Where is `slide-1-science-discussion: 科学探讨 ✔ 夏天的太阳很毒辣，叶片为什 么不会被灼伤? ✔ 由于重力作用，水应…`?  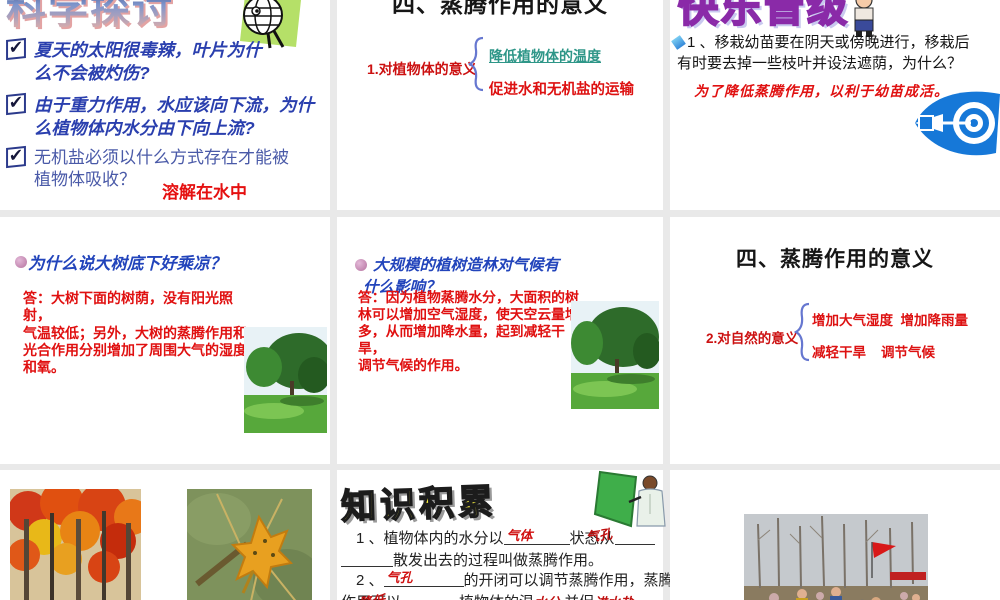
slide-1-science-discussion: 科学探讨 ✔ 夏天的太阳很毒辣，叶片为什 么不会被灼伤? ✔ 由于重力作用，水应… is located at coordinates (165, 105).